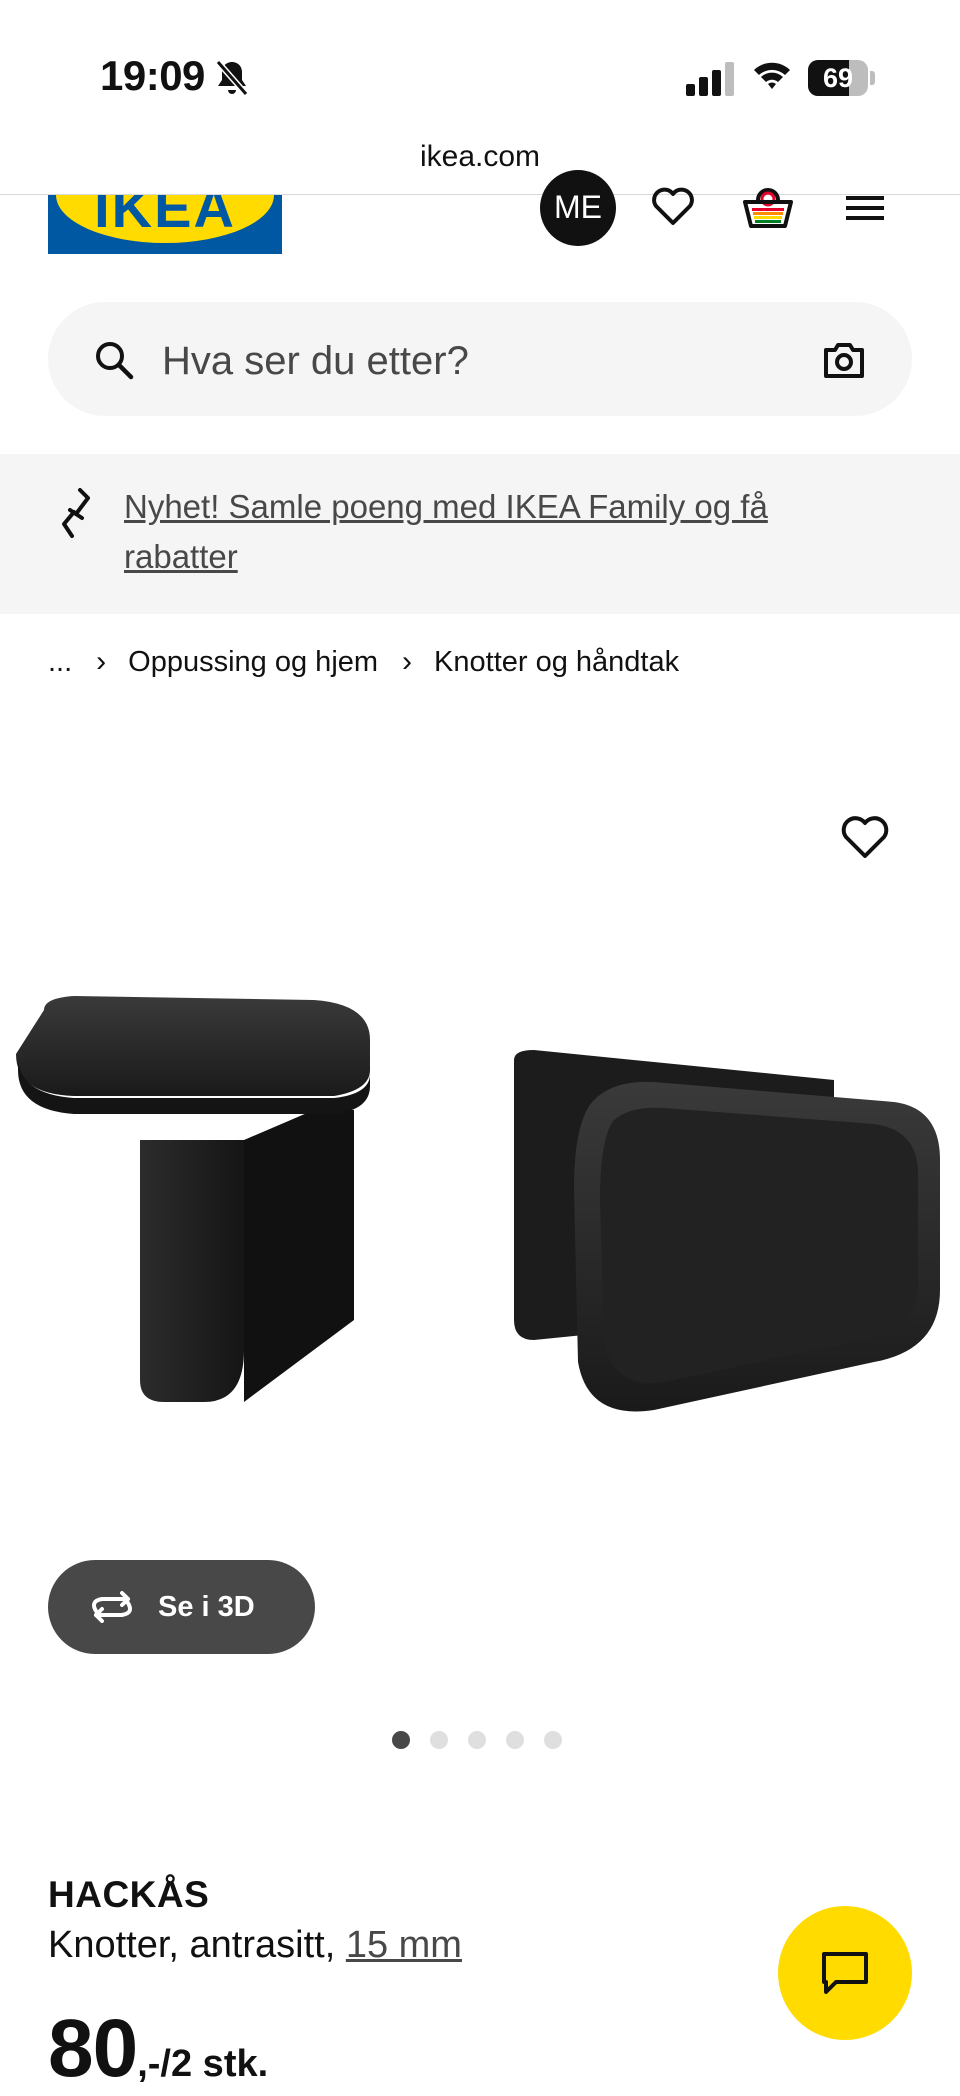 The width and height of the screenshot is (960, 2096). I want to click on logo-text: IKEA, so click(165, 217).